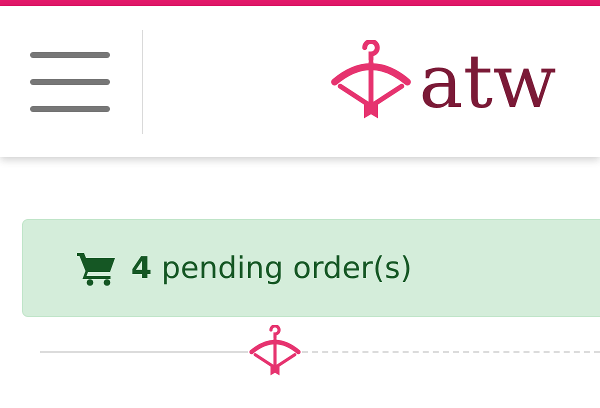 The image size is (600, 408). I want to click on logo-text: atw, so click(487, 81).